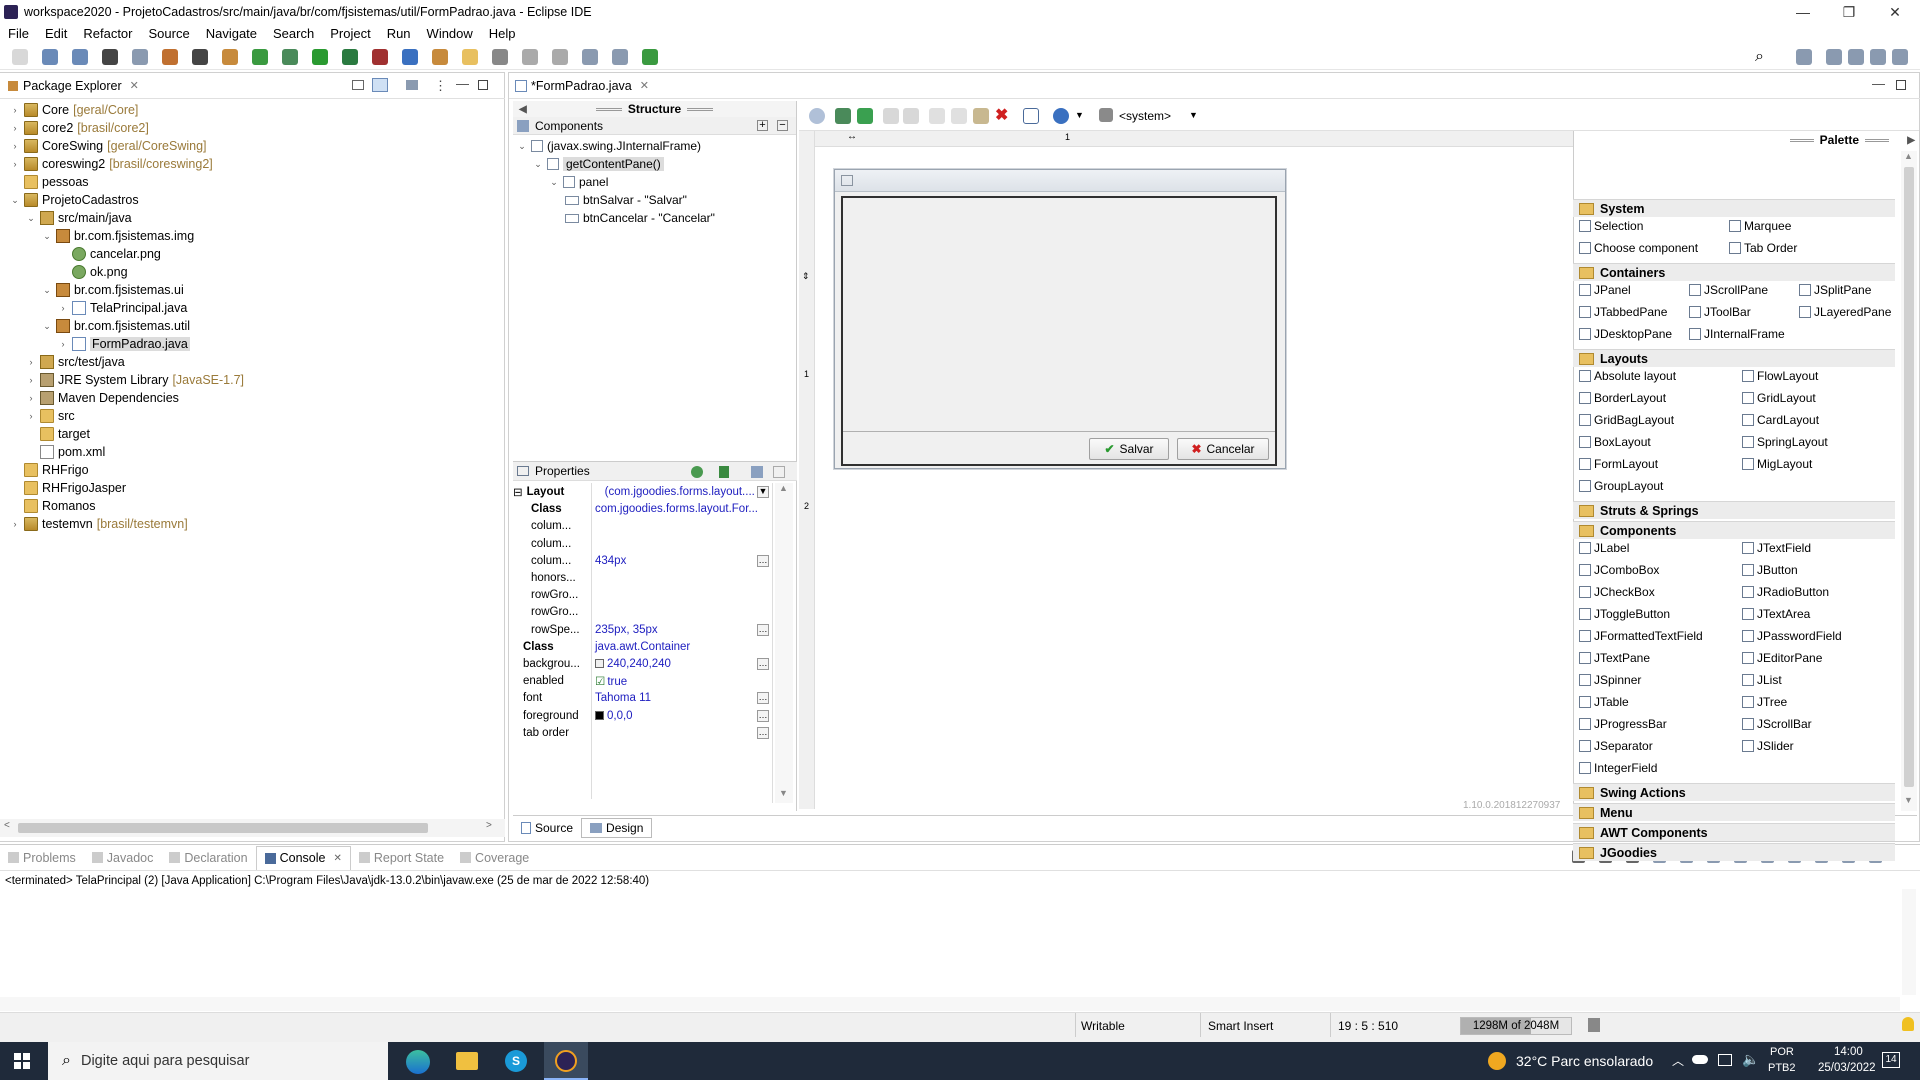  What do you see at coordinates (516, 1061) in the screenshot?
I see `skype-icon: S` at bounding box center [516, 1061].